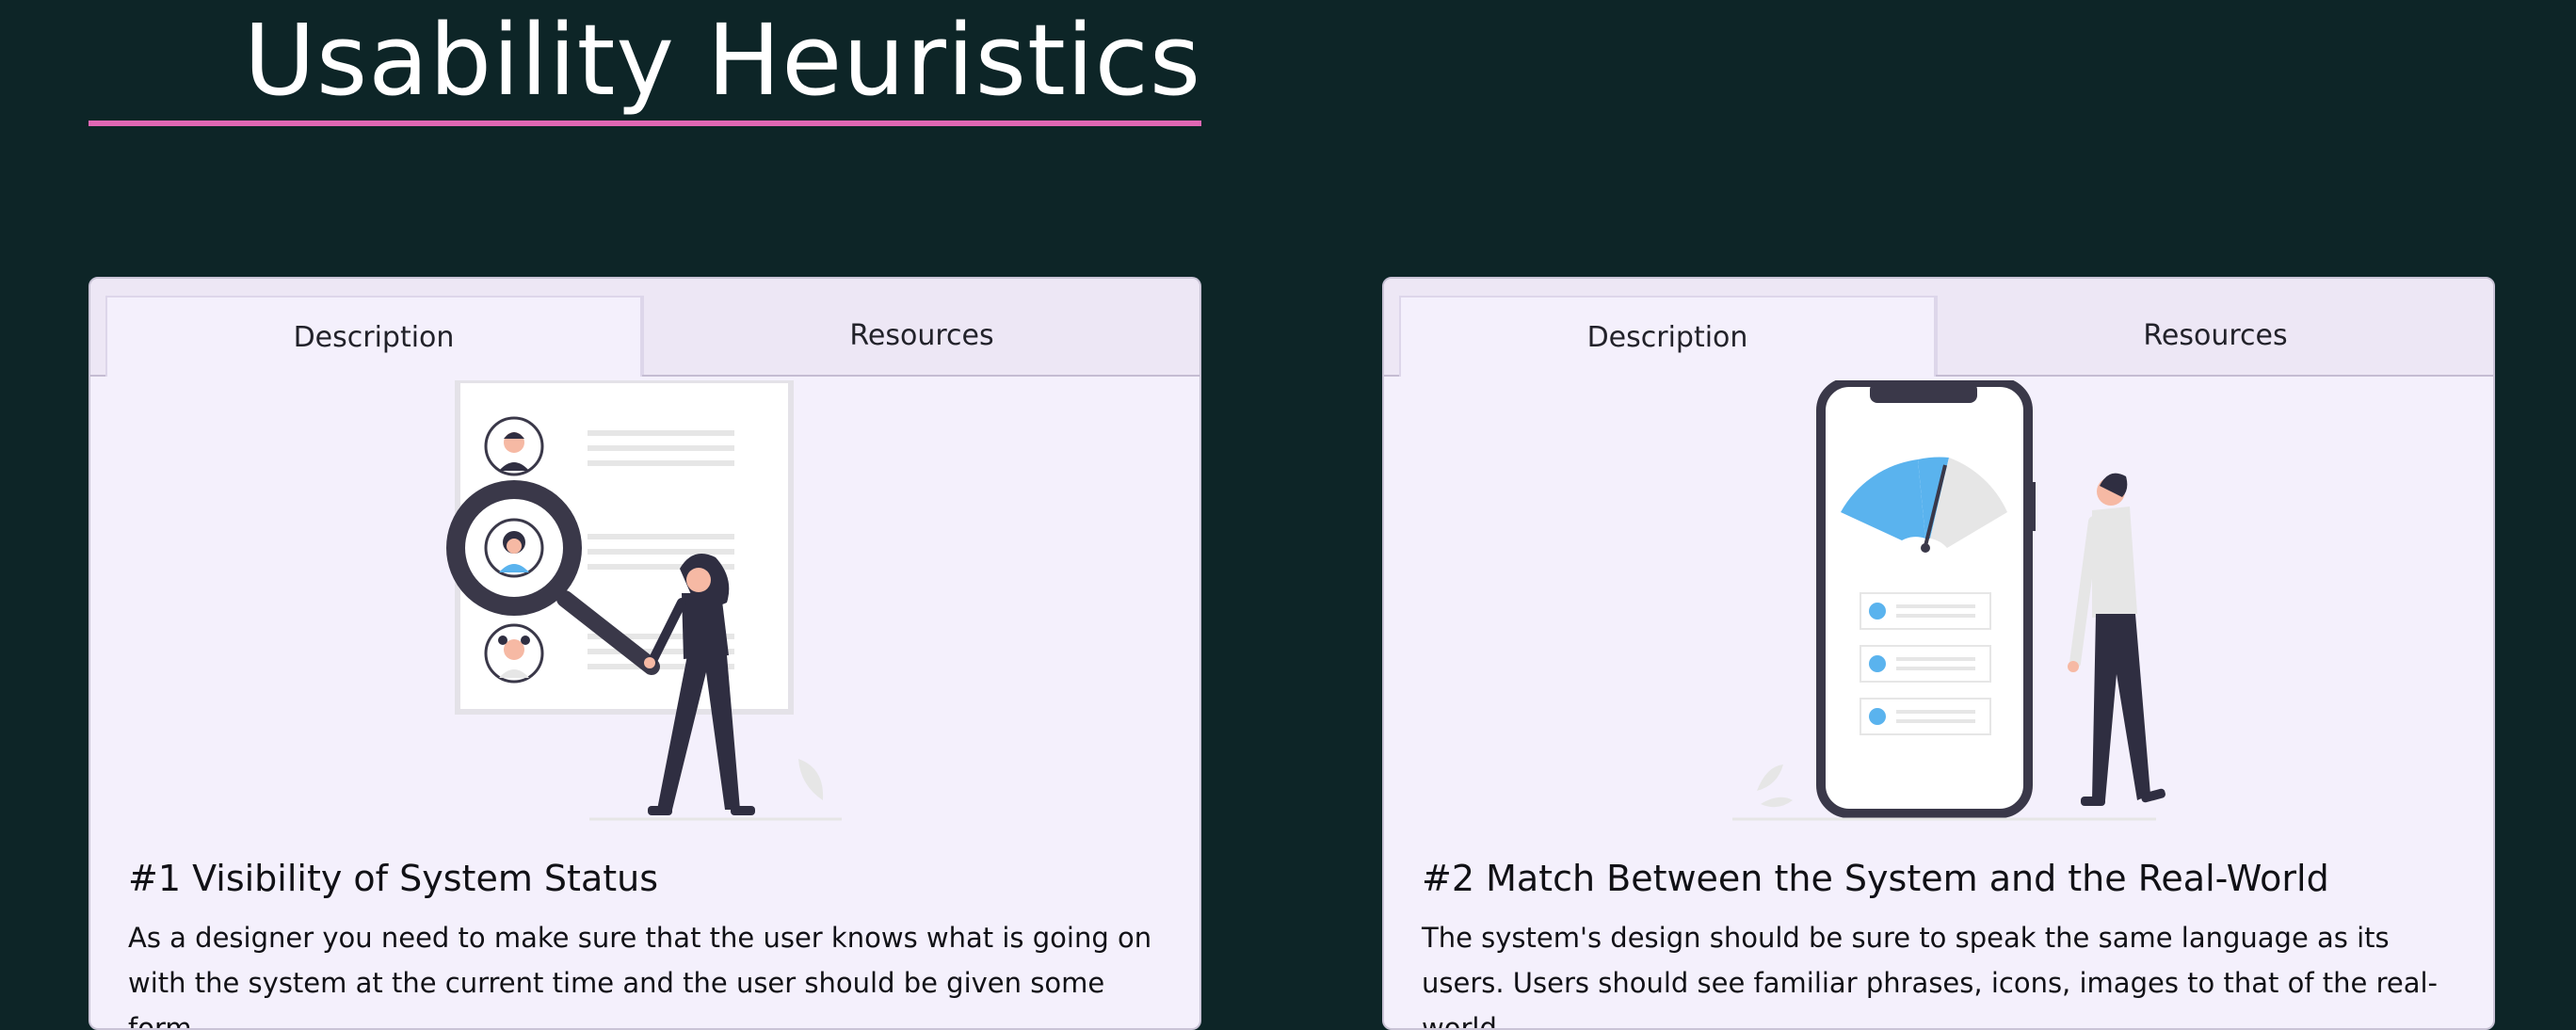 The image size is (2576, 1030). What do you see at coordinates (722, 60) in the screenshot?
I see `page-title: Usability Heuristics` at bounding box center [722, 60].